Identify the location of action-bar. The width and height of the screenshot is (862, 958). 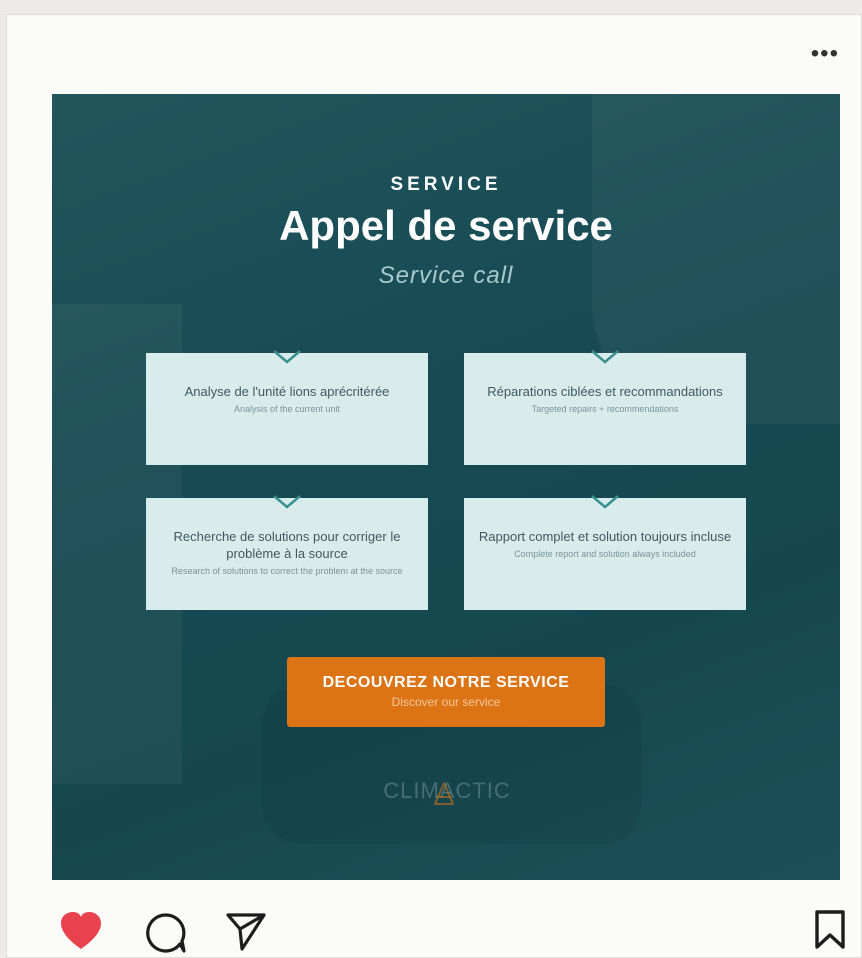
(434, 930).